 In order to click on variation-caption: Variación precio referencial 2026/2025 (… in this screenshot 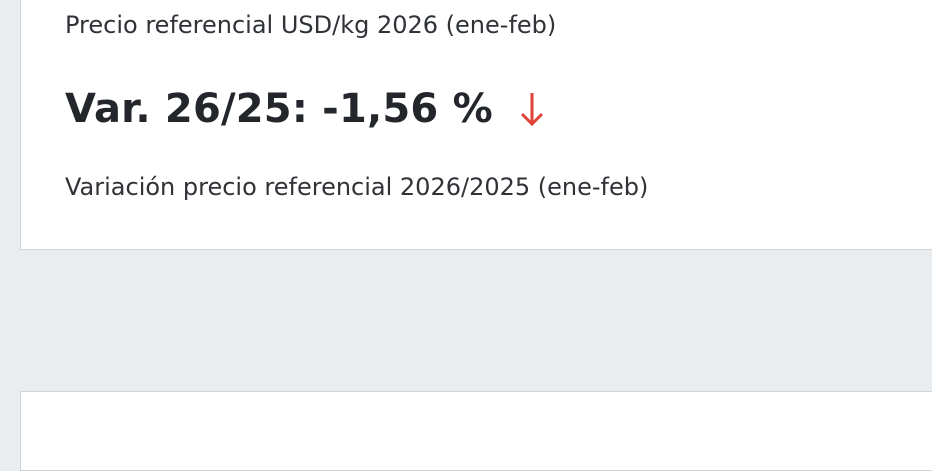, I will do `click(357, 187)`.